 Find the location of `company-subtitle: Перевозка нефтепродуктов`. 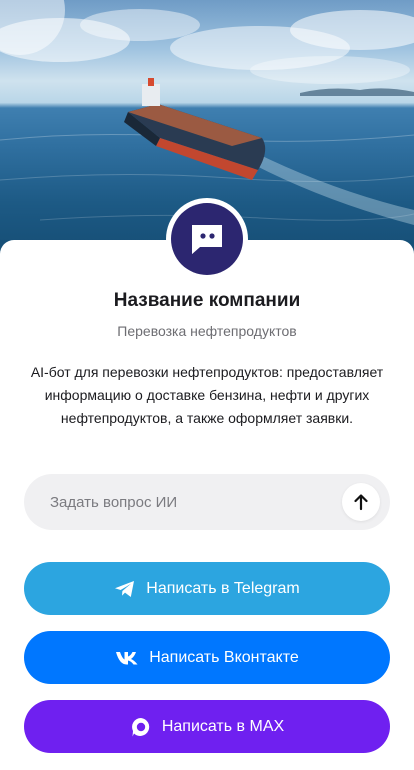

company-subtitle: Перевозка нефтепродуктов is located at coordinates (207, 331).